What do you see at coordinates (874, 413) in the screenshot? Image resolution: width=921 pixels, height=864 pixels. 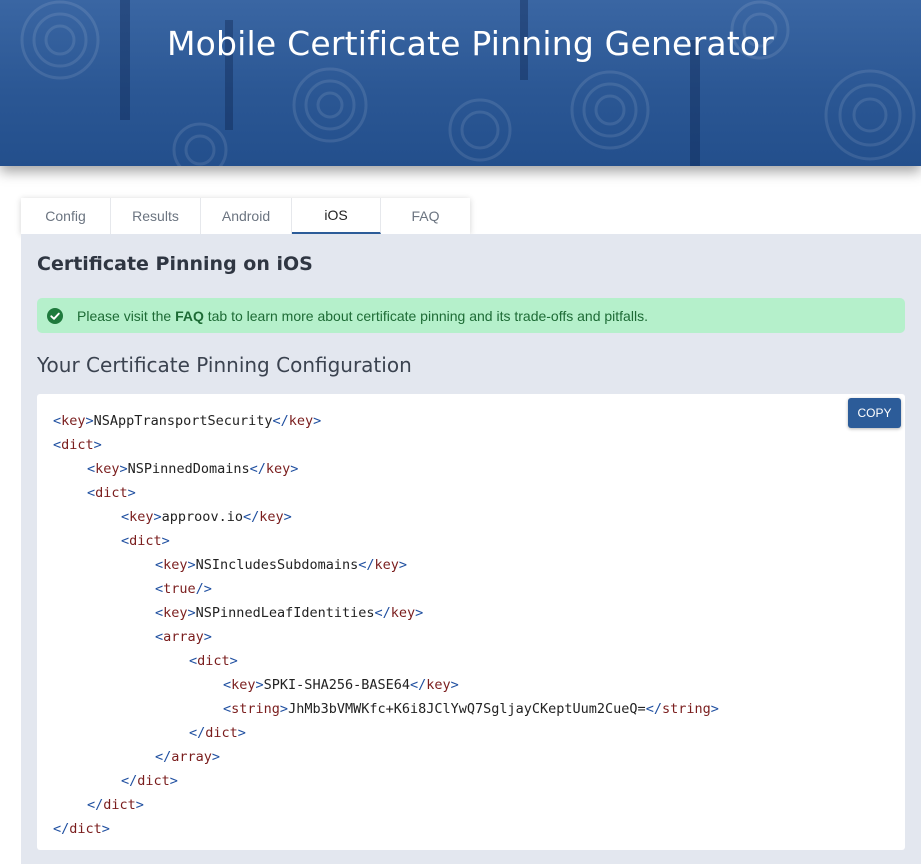 I see `copy-button: COPY` at bounding box center [874, 413].